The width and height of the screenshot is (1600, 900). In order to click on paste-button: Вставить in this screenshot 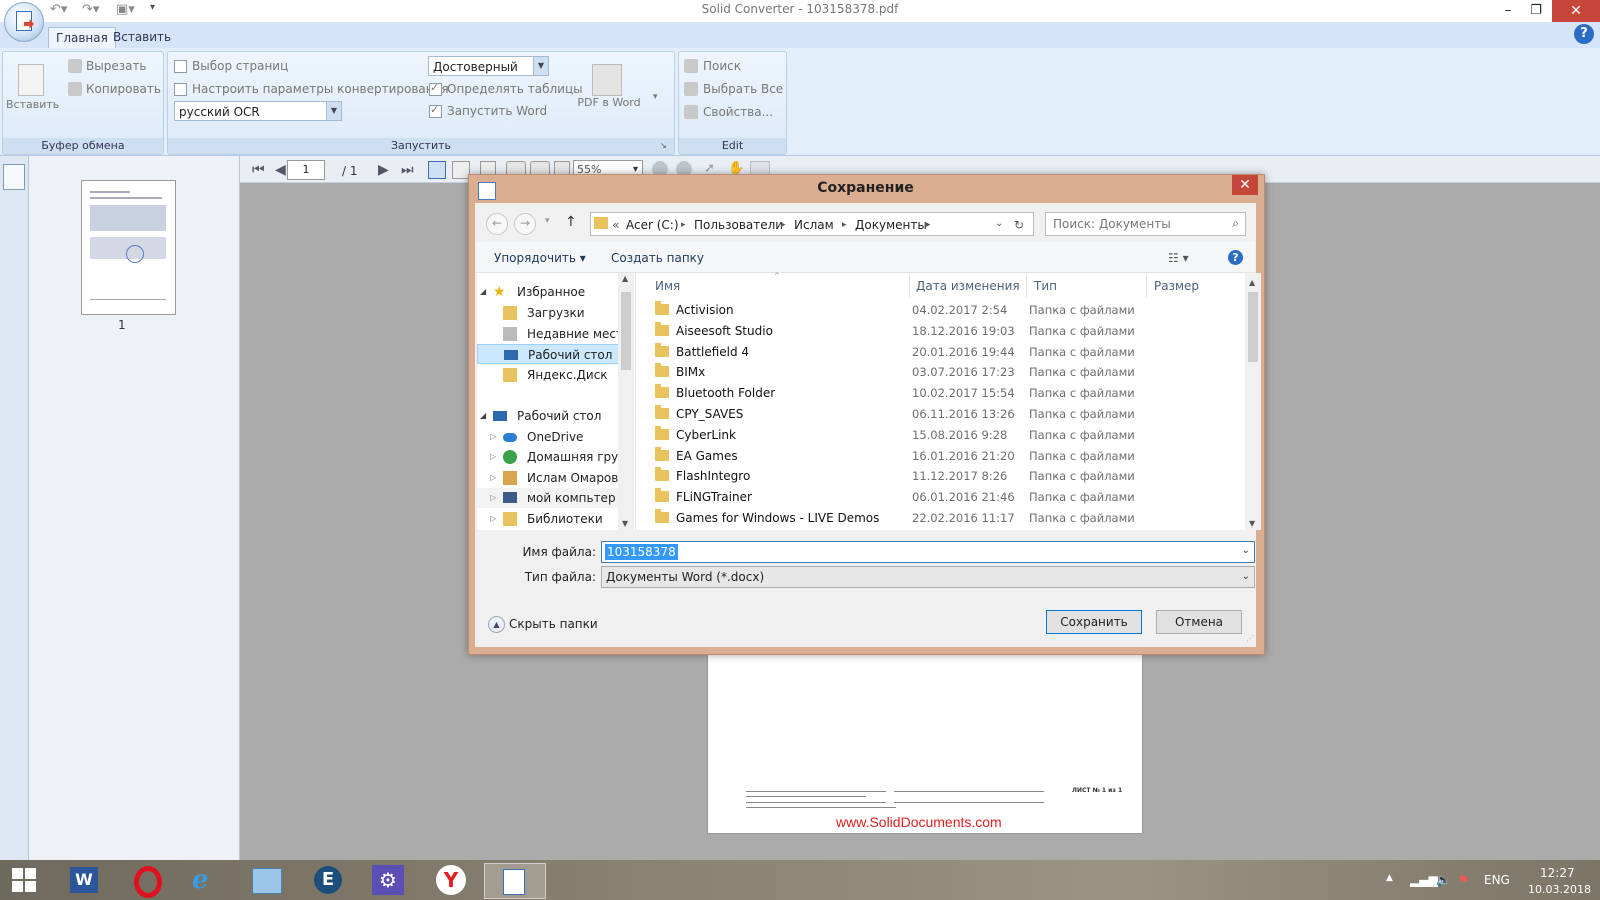, I will do `click(32, 104)`.